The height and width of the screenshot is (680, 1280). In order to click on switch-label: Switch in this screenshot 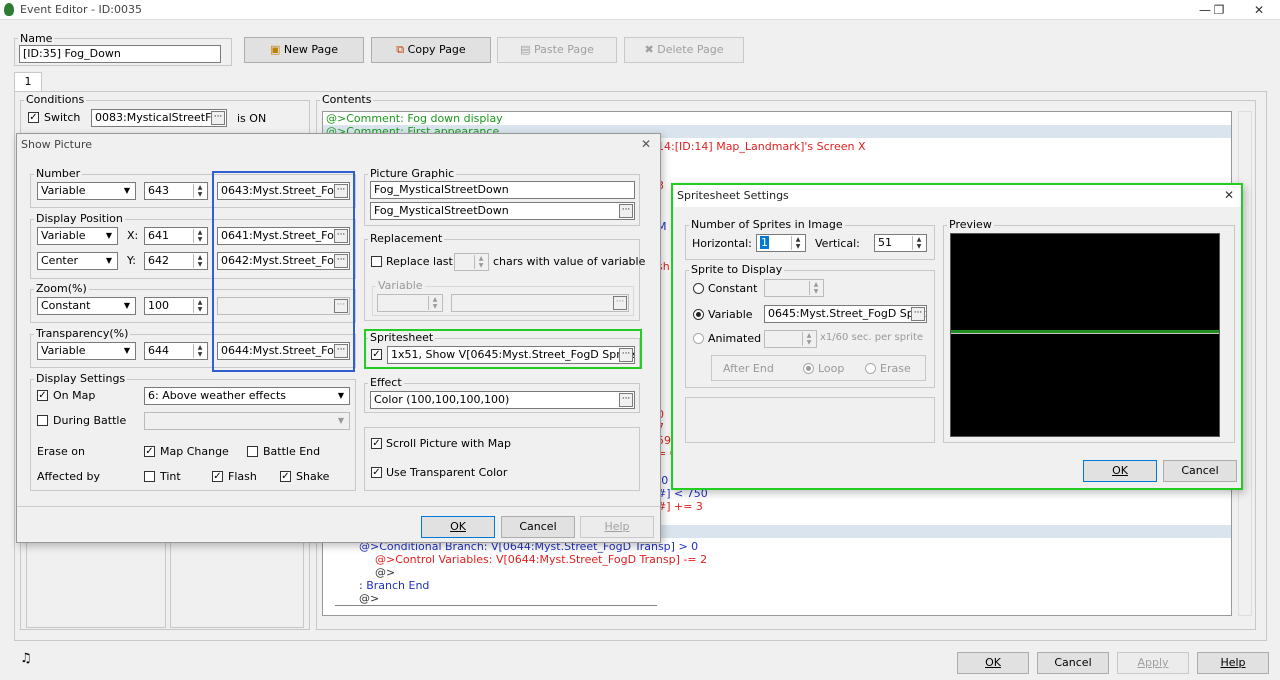, I will do `click(62, 117)`.